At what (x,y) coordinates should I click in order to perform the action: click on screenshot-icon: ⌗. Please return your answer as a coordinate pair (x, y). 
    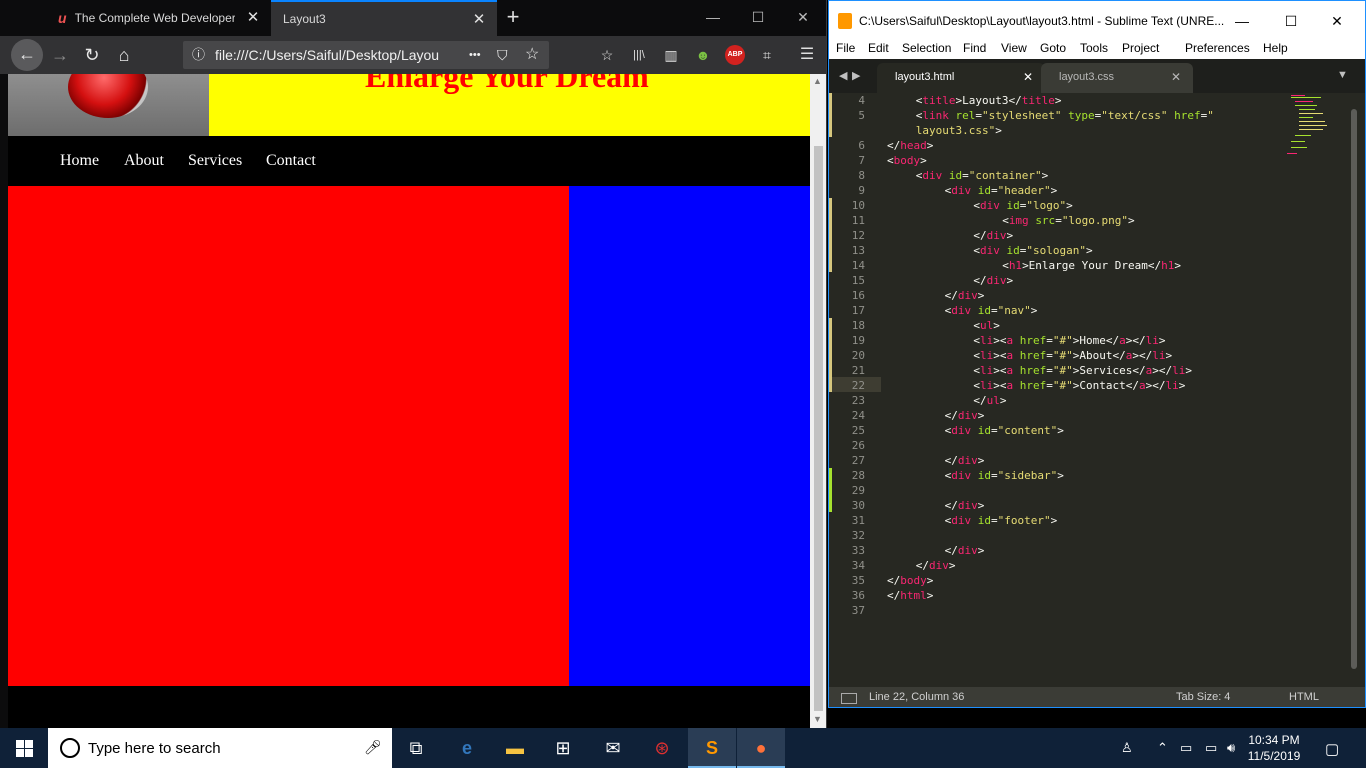
    Looking at the image, I should click on (767, 55).